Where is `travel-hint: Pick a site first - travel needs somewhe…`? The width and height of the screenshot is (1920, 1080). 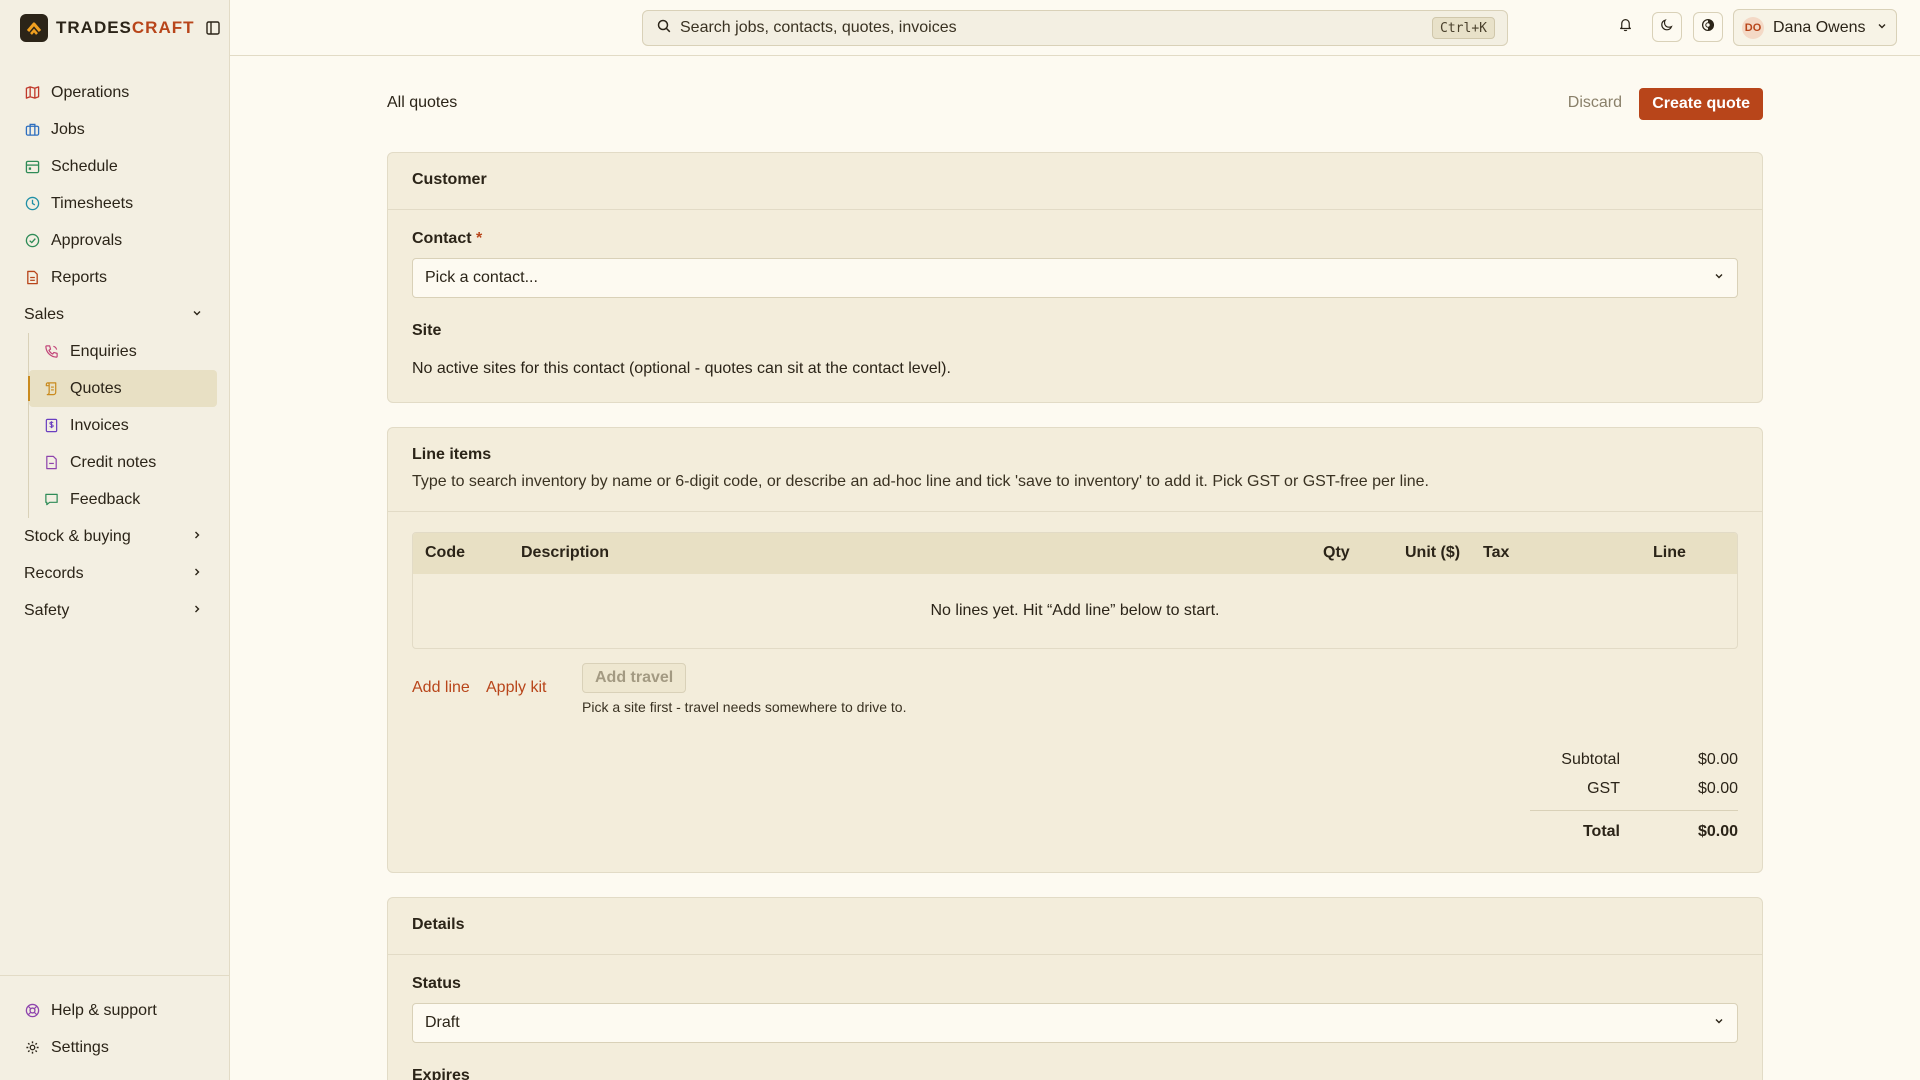
travel-hint: Pick a site first - travel needs somewhe… is located at coordinates (744, 707).